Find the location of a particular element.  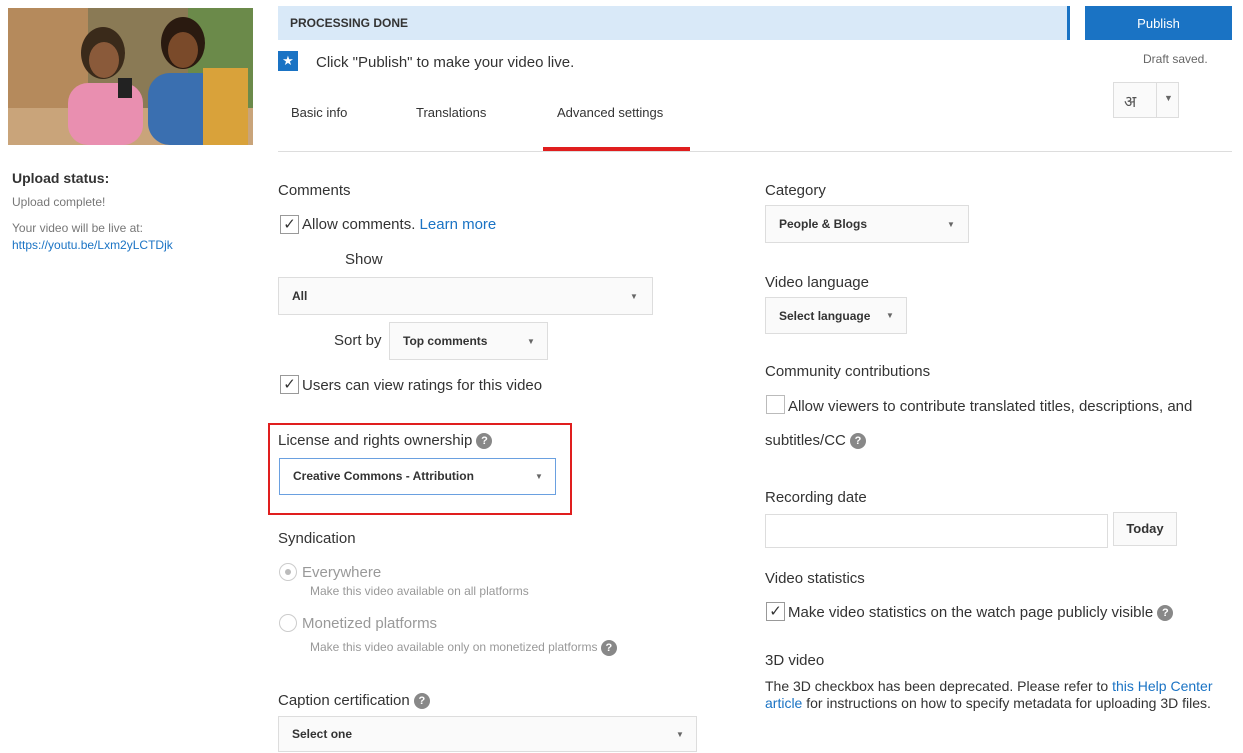

video-statistics-heading: Video statistics is located at coordinates (815, 578).